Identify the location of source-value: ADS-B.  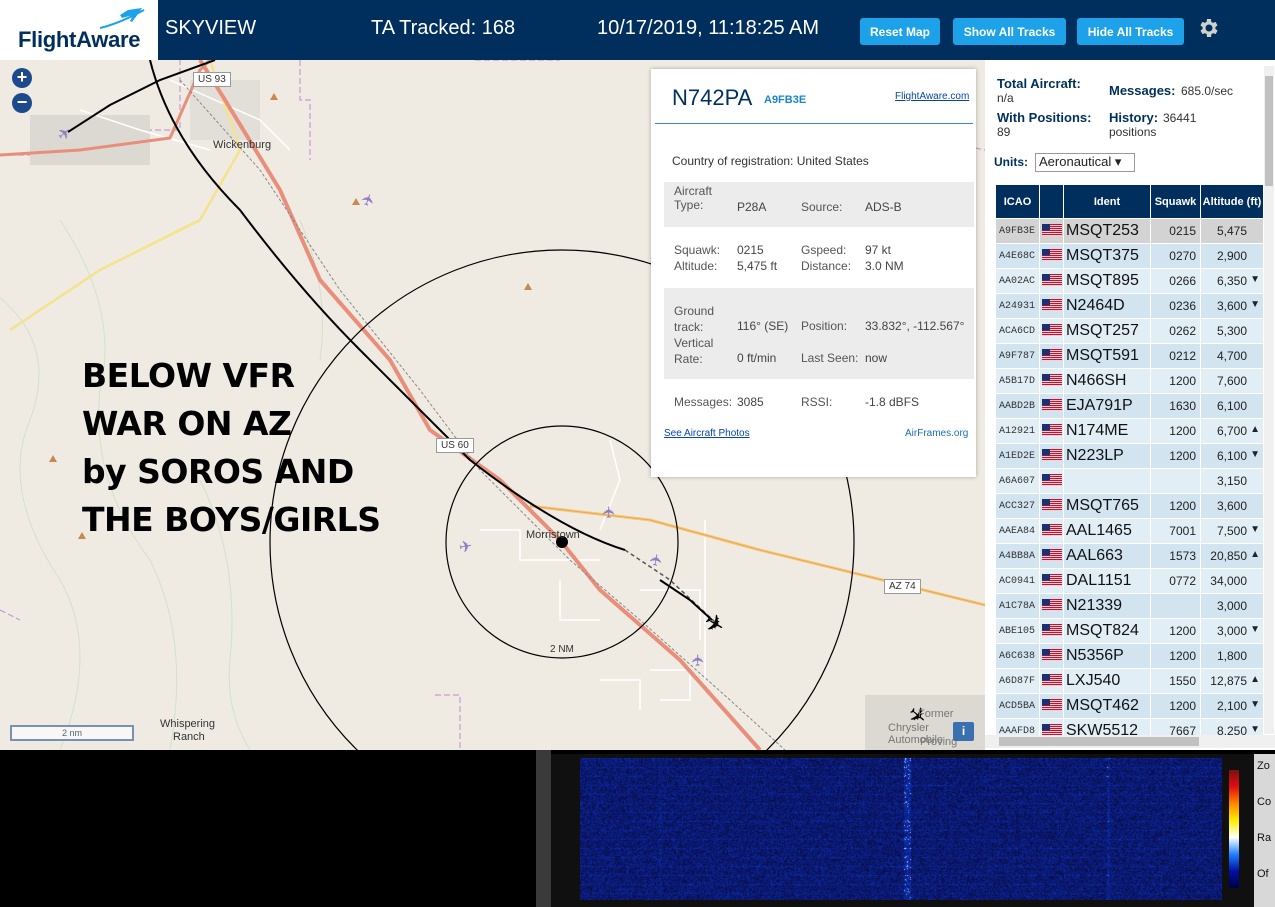
(883, 207).